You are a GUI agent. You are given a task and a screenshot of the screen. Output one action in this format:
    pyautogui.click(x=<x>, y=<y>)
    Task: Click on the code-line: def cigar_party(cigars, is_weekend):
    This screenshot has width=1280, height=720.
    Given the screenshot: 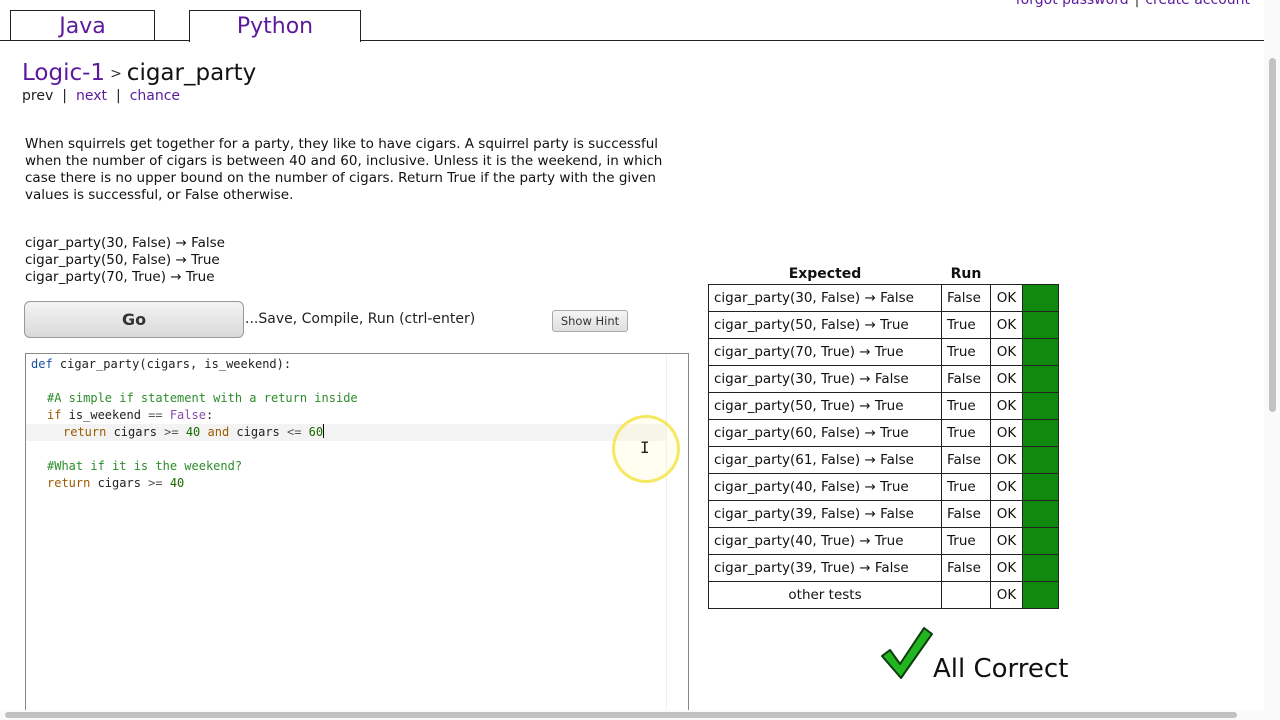 What is the action you would take?
    pyautogui.click(x=161, y=364)
    